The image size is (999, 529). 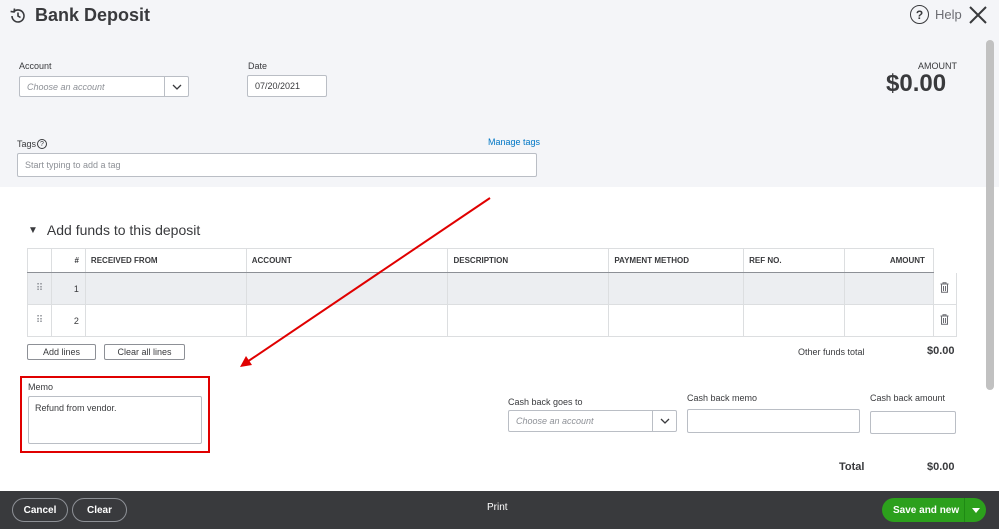 I want to click on deposit-section-toggle: ▼ Add funds to this deposit, so click(x=114, y=230).